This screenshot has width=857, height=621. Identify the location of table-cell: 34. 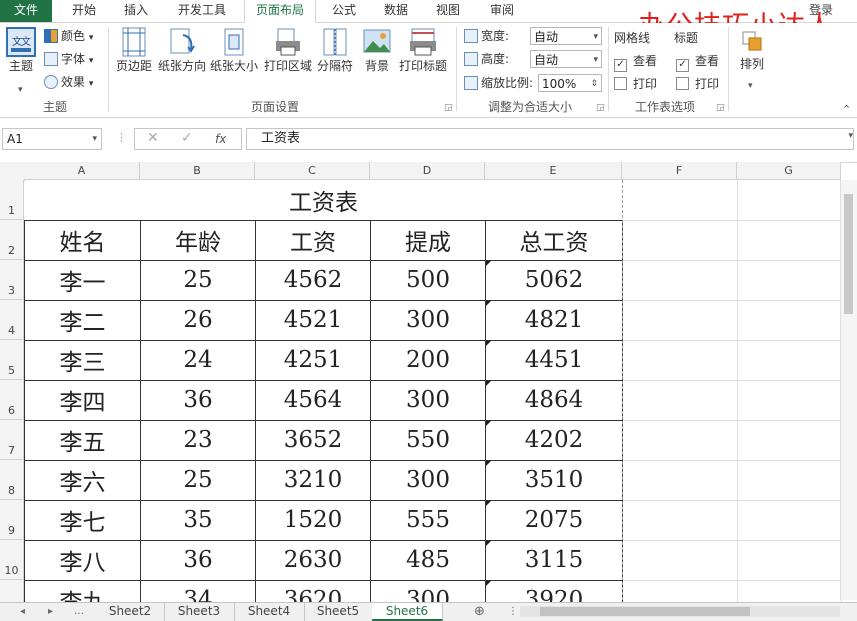
(198, 590).